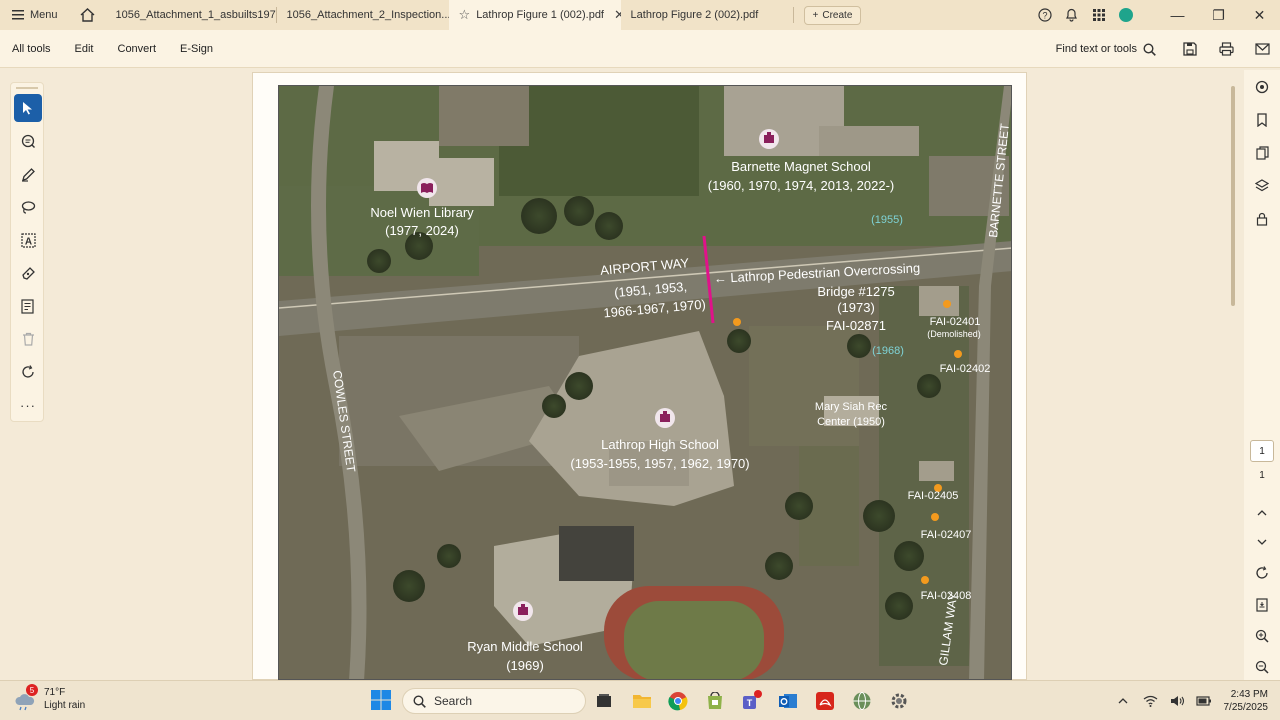 The width and height of the screenshot is (1280, 720). I want to click on zoom-out-icon, so click(1262, 666).